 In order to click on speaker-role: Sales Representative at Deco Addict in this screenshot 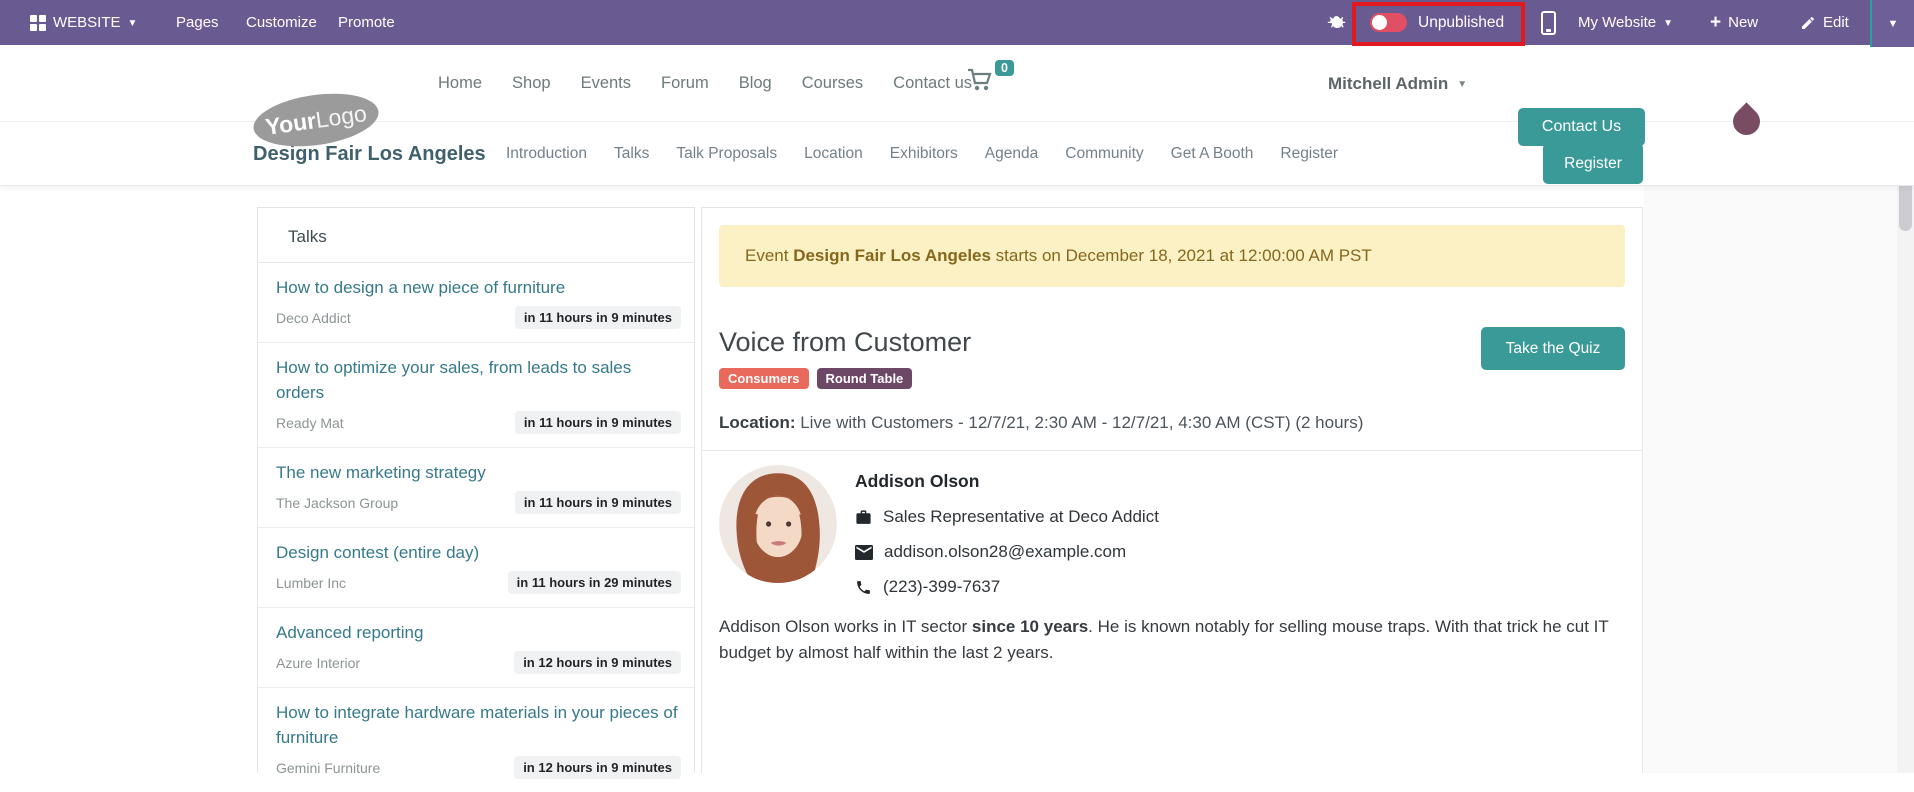, I will do `click(1021, 516)`.